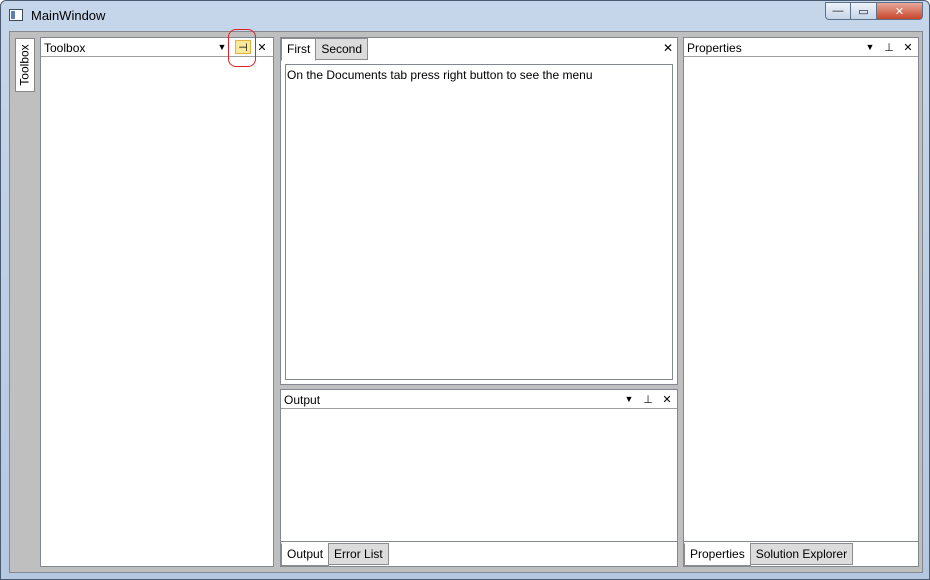 The width and height of the screenshot is (930, 580). Describe the element at coordinates (299, 49) in the screenshot. I see `tab-first: First` at that location.